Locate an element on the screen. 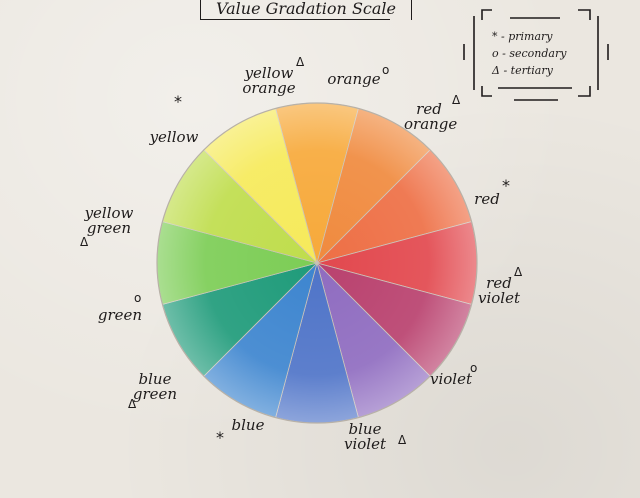  legend-box: * - primary o - secondary Δ - tertiary is located at coordinates (537, 54).